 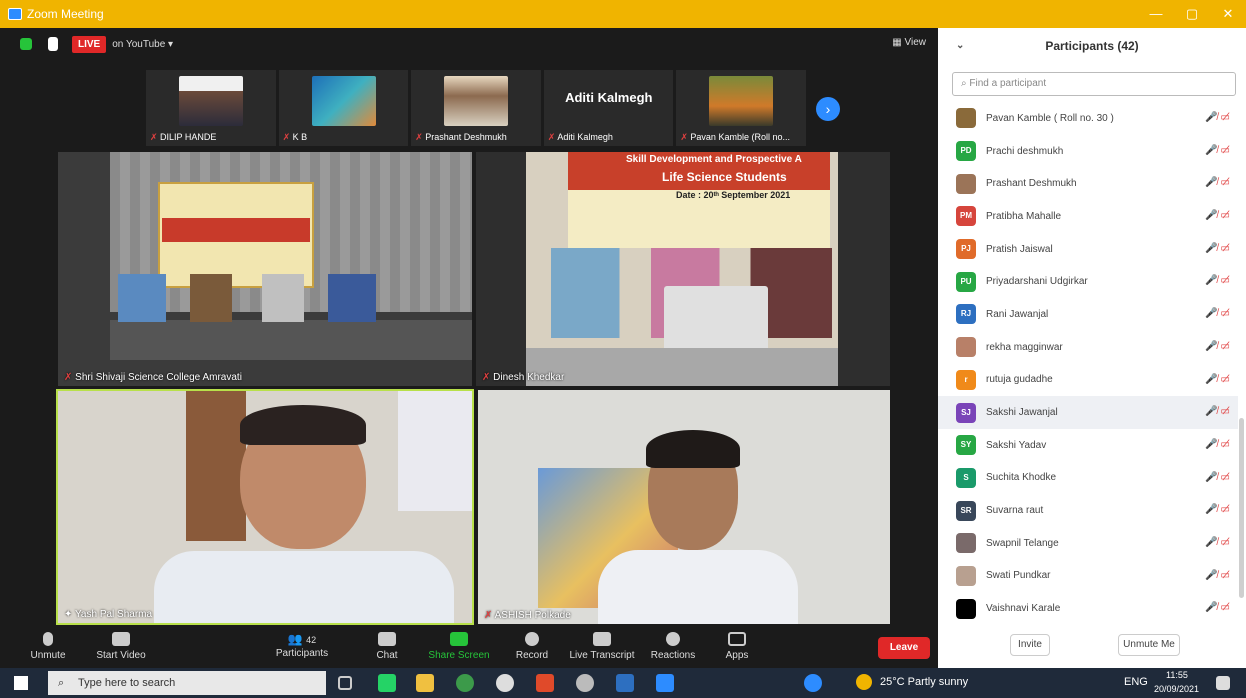 I want to click on cc-icon, so click(x=602, y=639).